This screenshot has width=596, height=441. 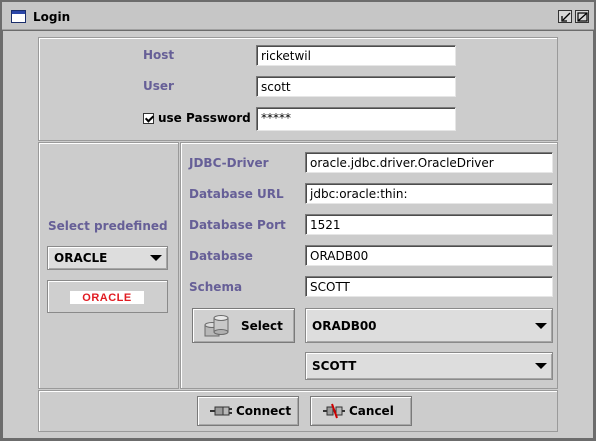 I want to click on use-password-checkbox, so click(x=148, y=118).